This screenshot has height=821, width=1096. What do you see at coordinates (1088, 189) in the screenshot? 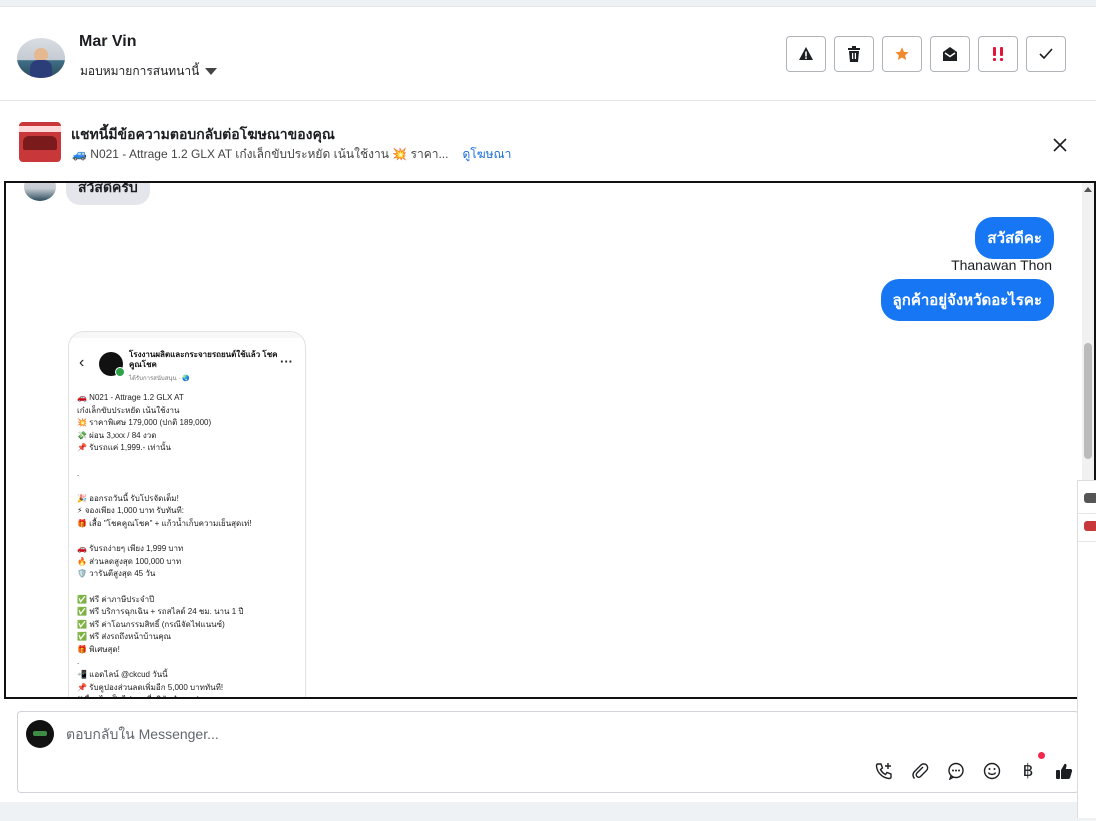
I see `scroll-up-icon` at bounding box center [1088, 189].